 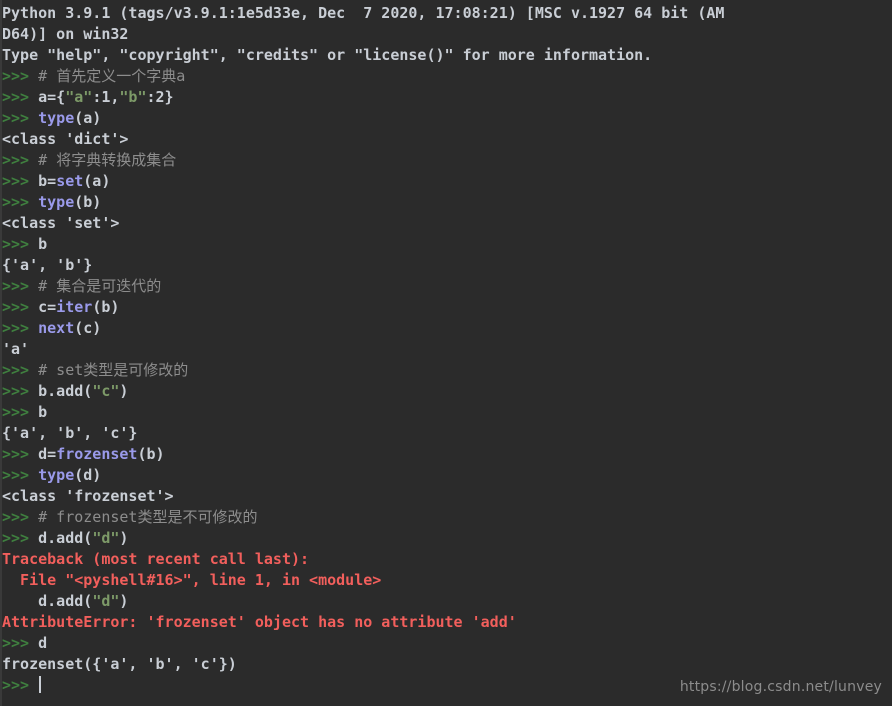 What do you see at coordinates (447, 307) in the screenshot?
I see `shell-line-in-iter: >>> c=iter(b)` at bounding box center [447, 307].